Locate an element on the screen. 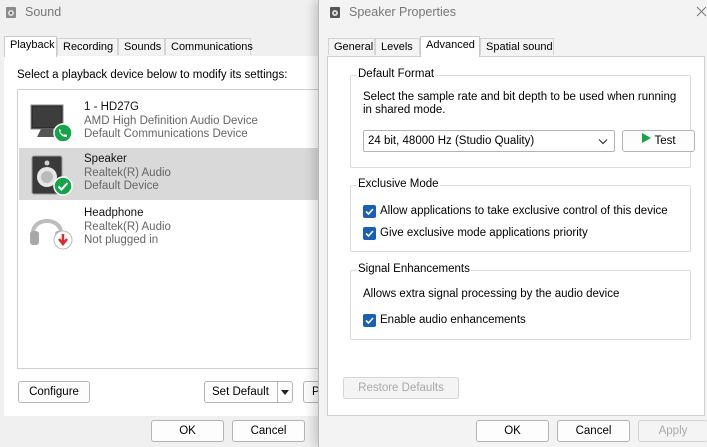 Image resolution: width=707 pixels, height=447 pixels. audio-enhancements-checkbox is located at coordinates (369, 320).